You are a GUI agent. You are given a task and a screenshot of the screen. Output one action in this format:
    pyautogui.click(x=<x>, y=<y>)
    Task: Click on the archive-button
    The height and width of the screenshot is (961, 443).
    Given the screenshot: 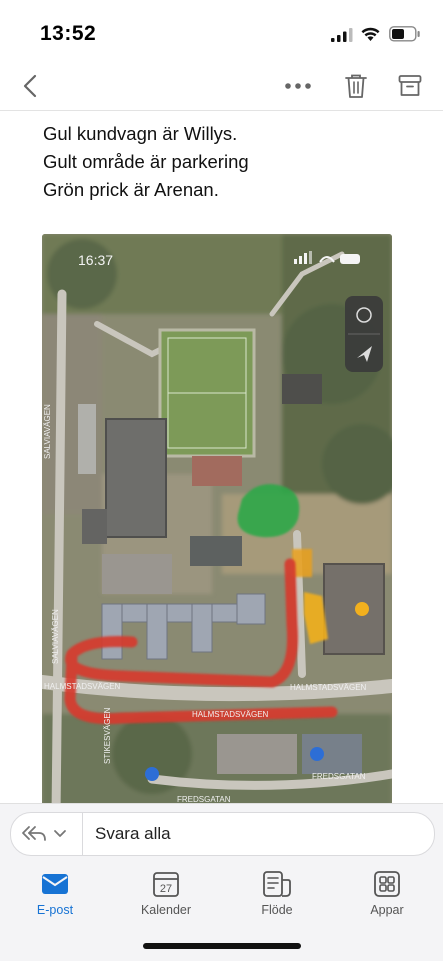 What is the action you would take?
    pyautogui.click(x=410, y=86)
    